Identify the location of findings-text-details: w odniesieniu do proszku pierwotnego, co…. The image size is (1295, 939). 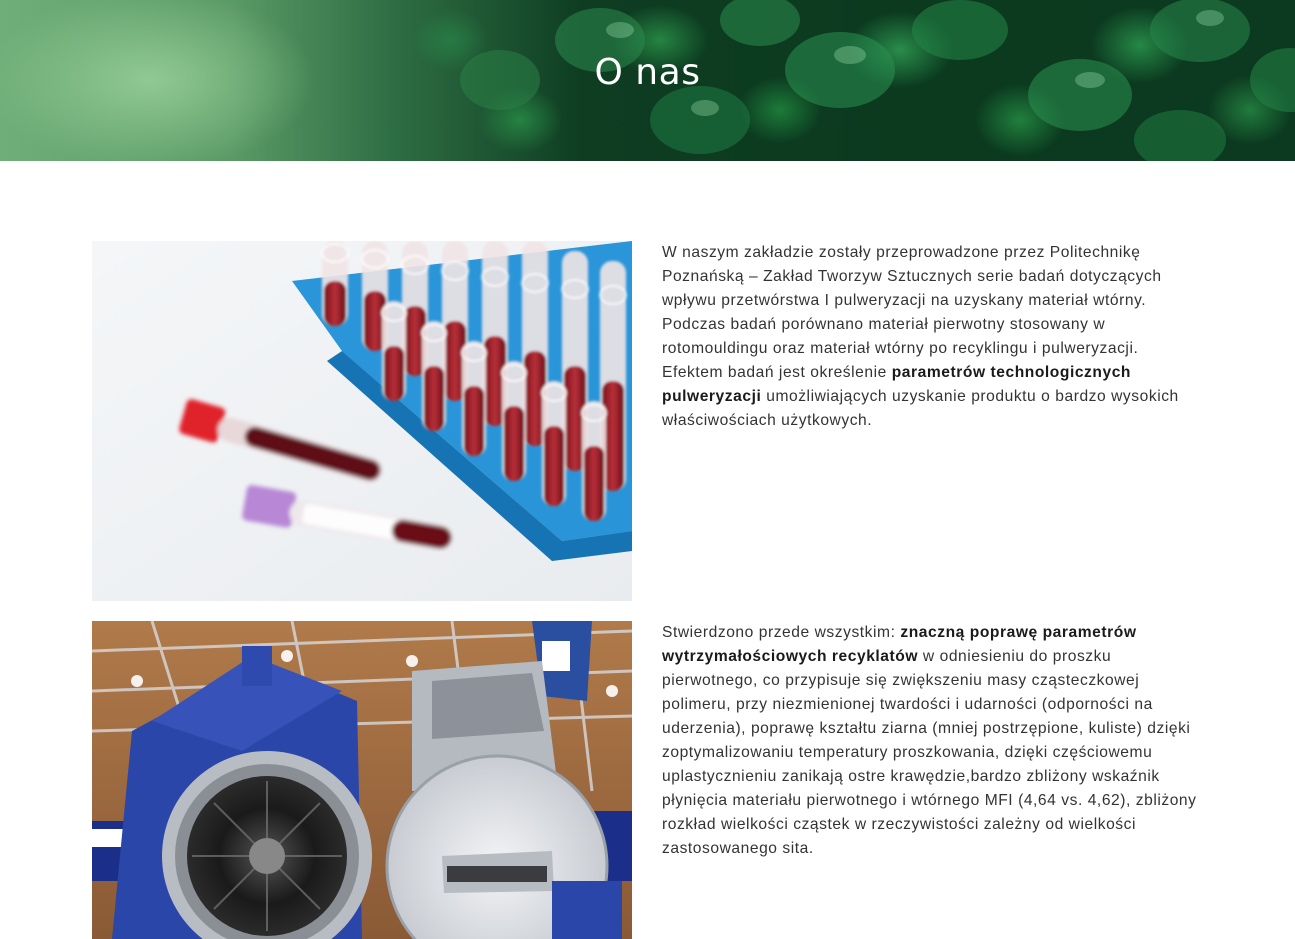
(929, 752).